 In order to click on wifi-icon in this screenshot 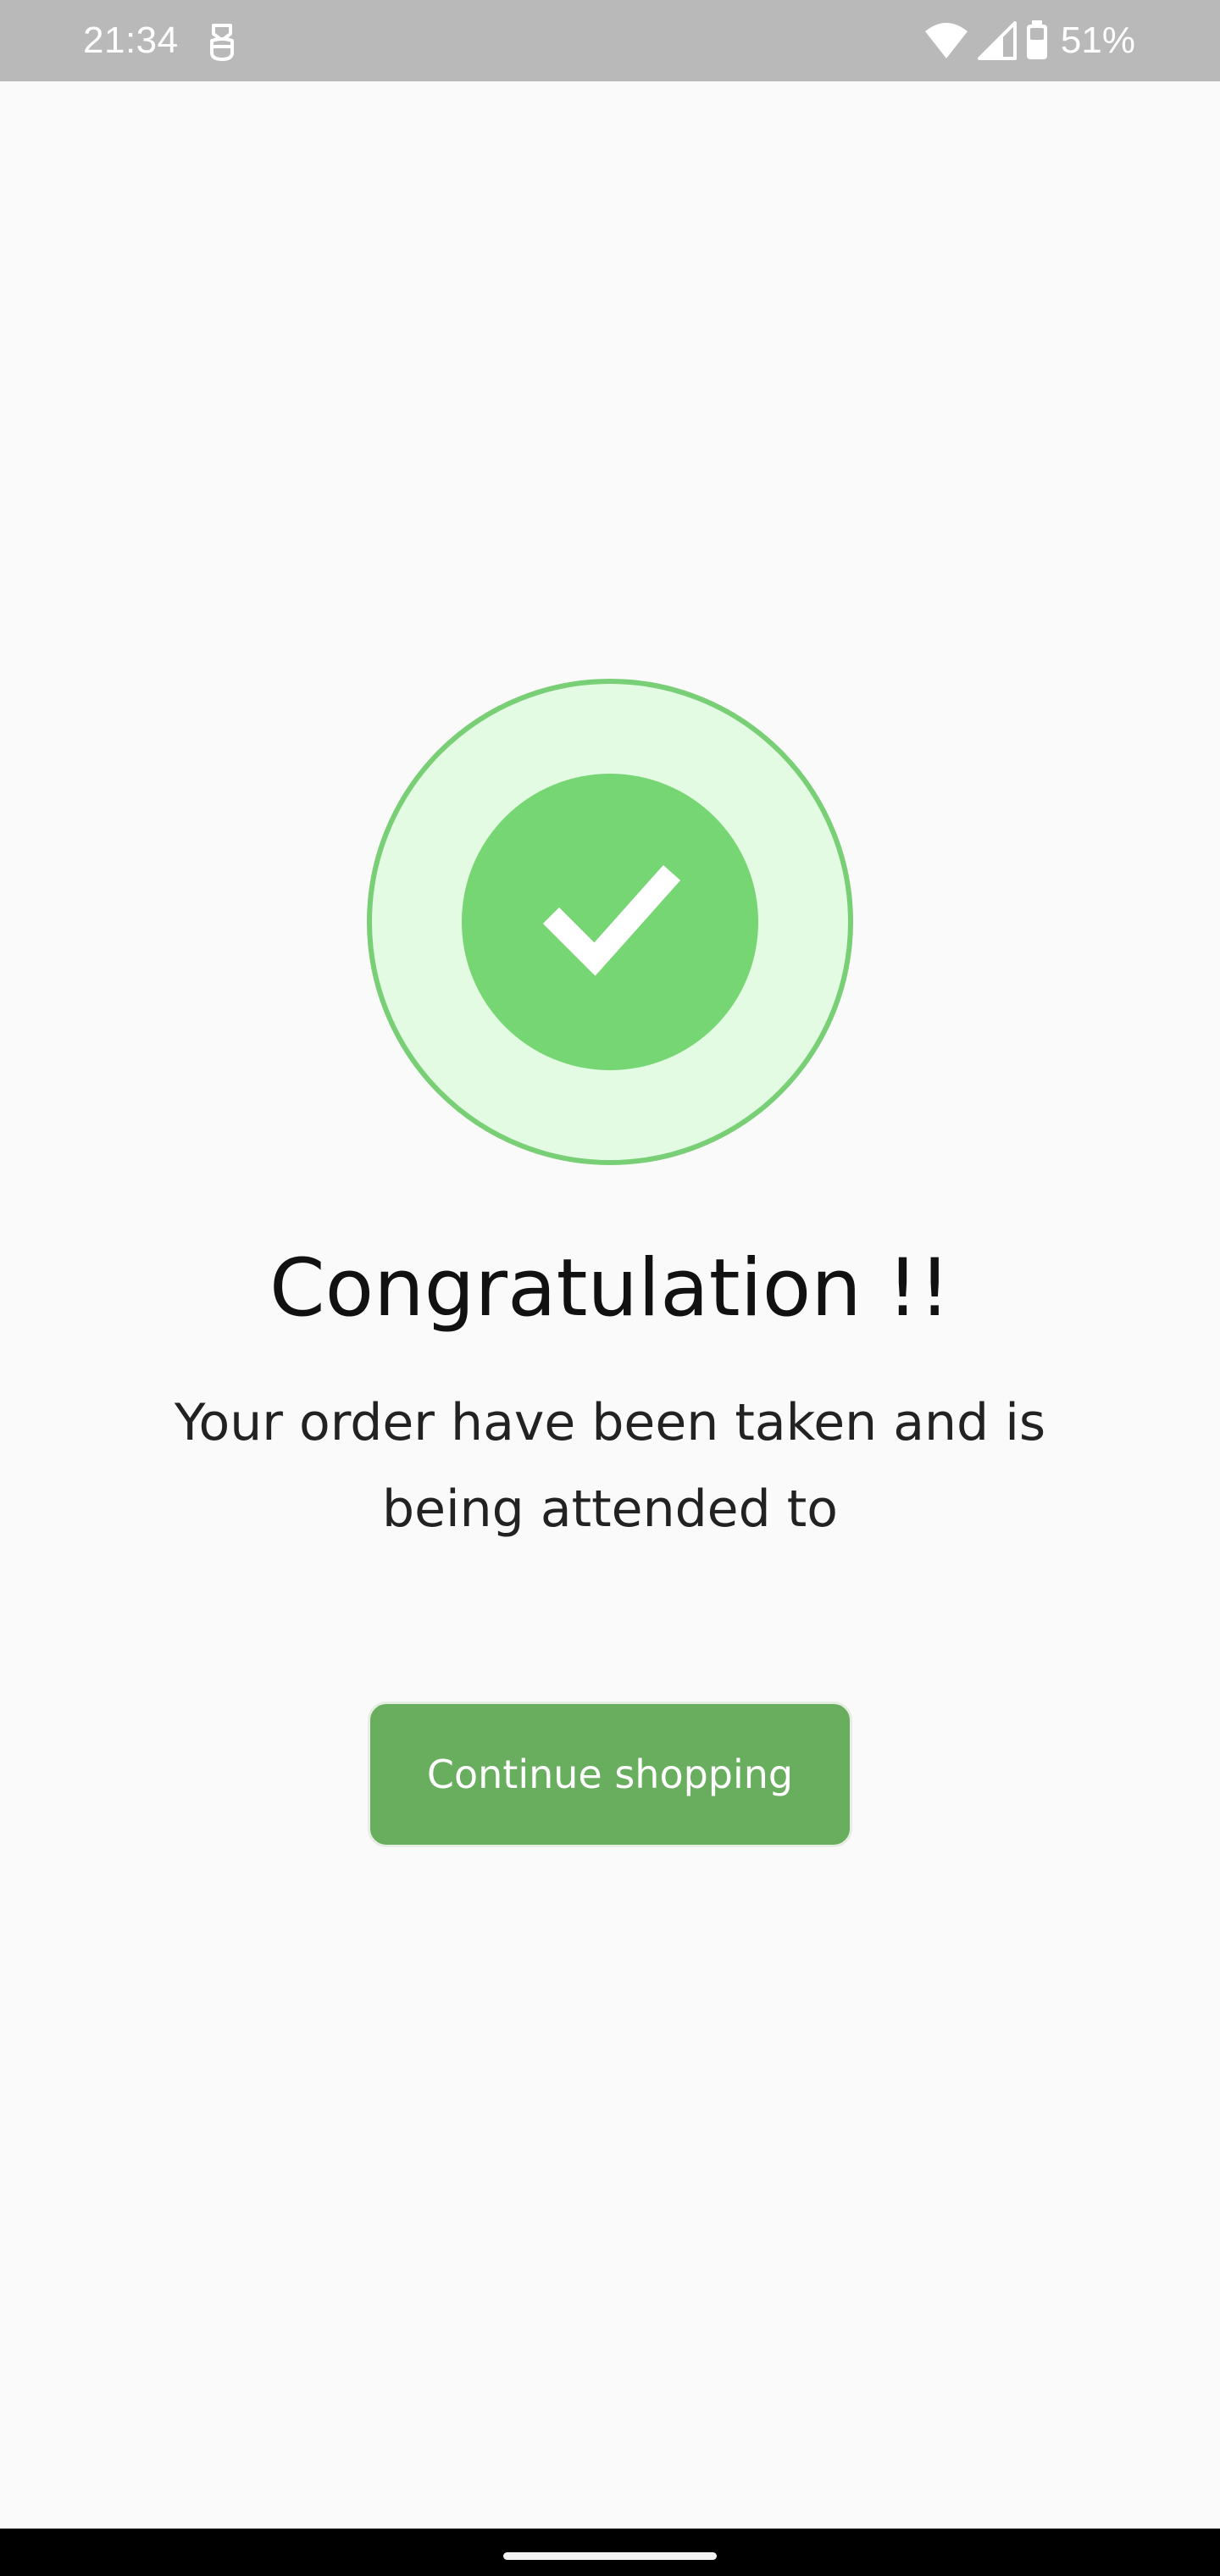, I will do `click(946, 40)`.